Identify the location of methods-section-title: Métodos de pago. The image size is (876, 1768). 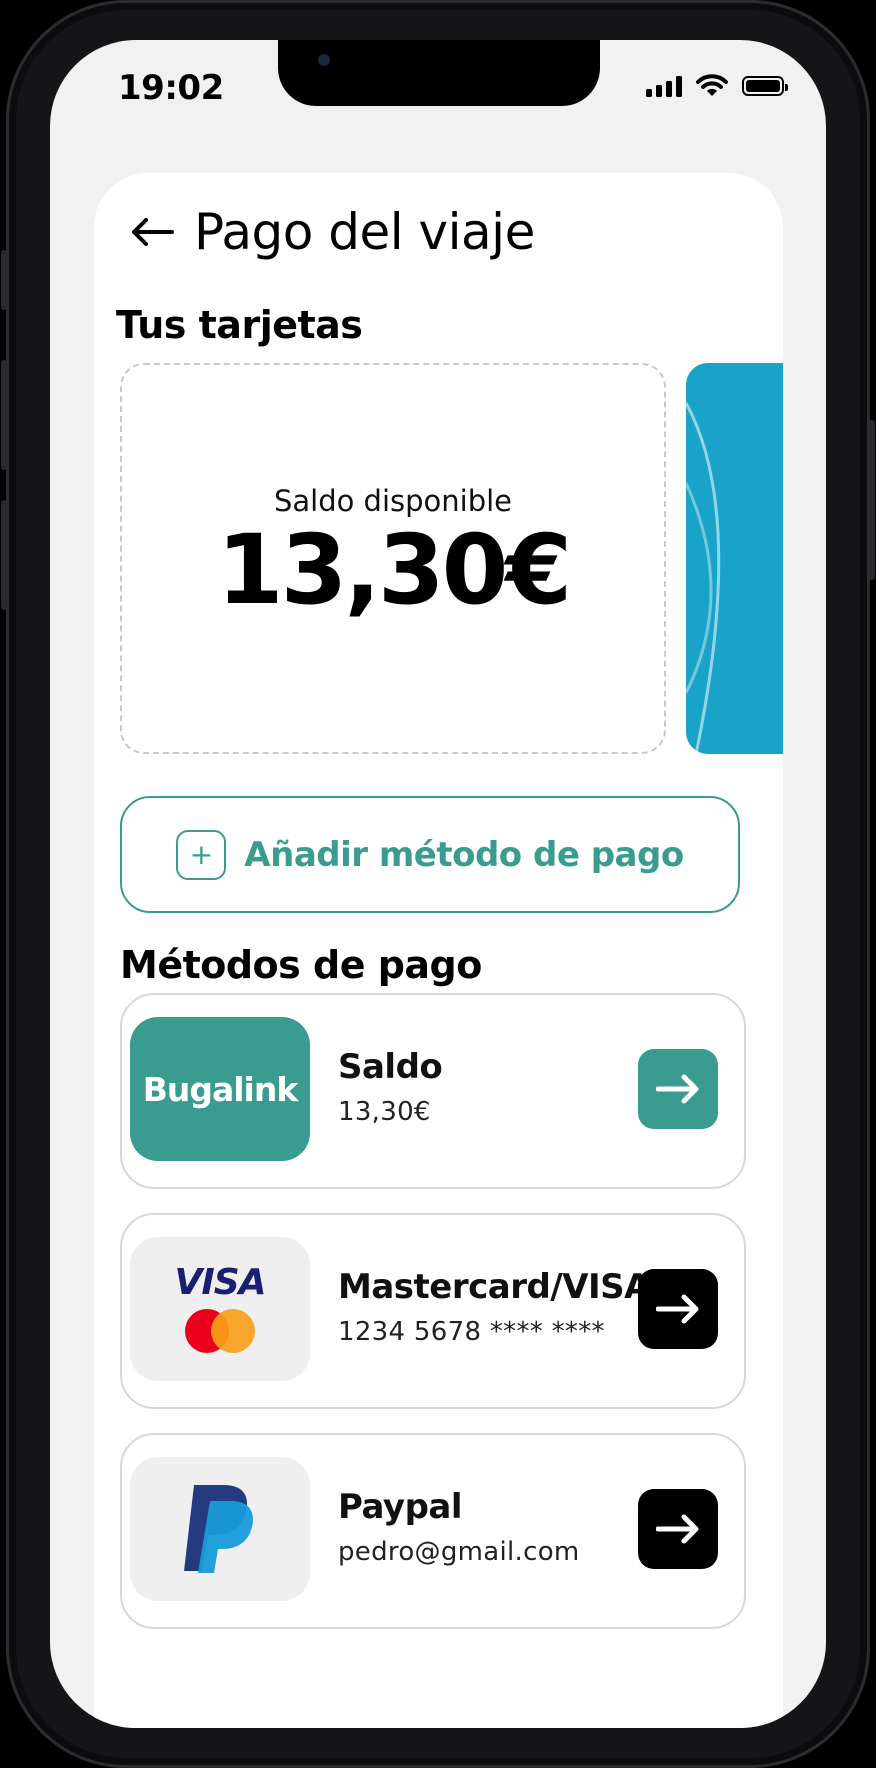
(301, 965).